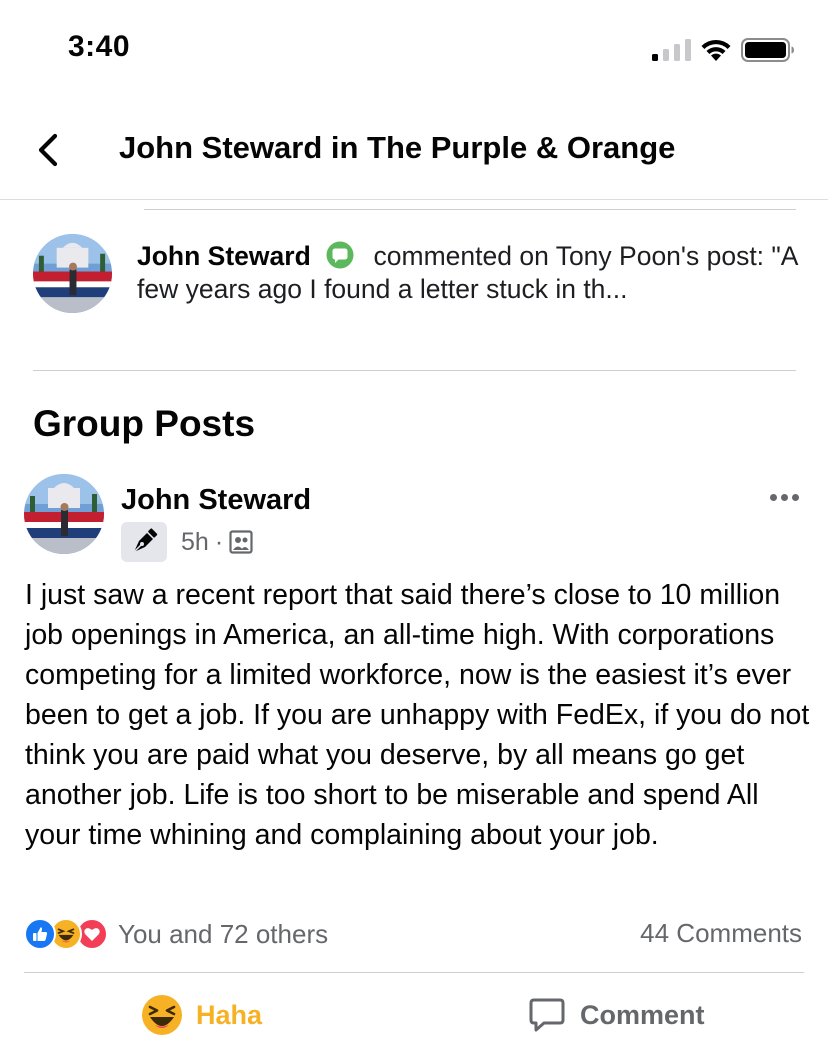  I want to click on comments-count: 44 Comments, so click(721, 933).